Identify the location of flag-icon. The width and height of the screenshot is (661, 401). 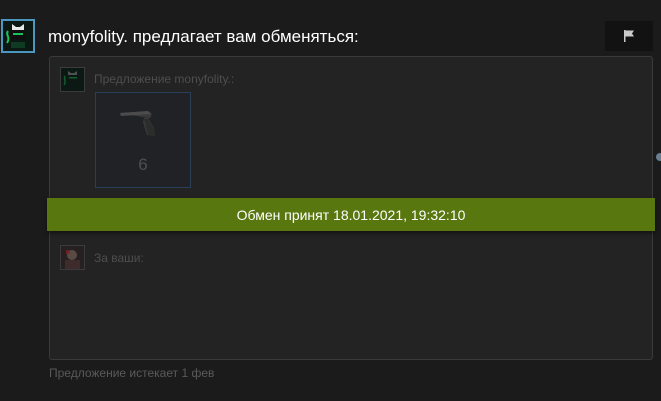
(629, 36).